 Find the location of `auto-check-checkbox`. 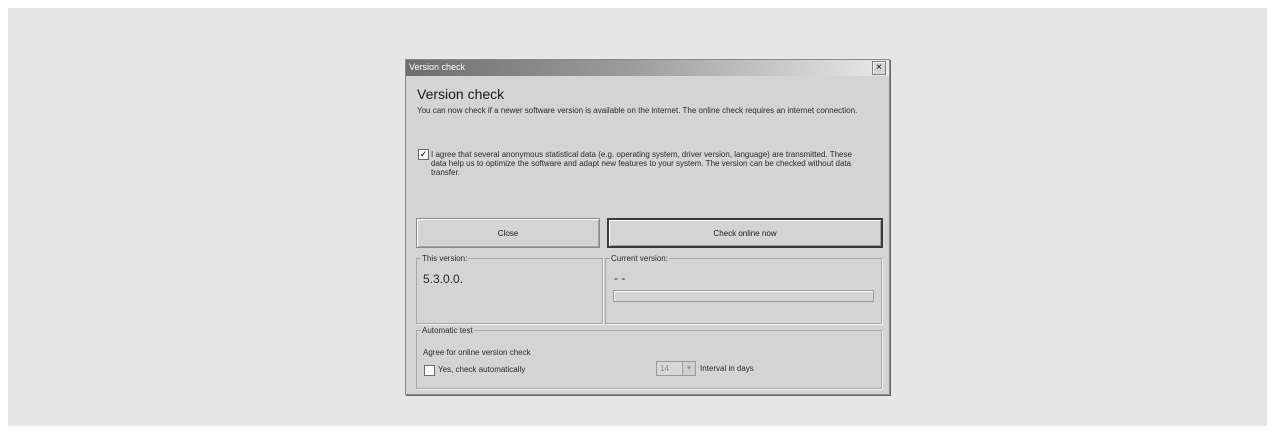

auto-check-checkbox is located at coordinates (429, 370).